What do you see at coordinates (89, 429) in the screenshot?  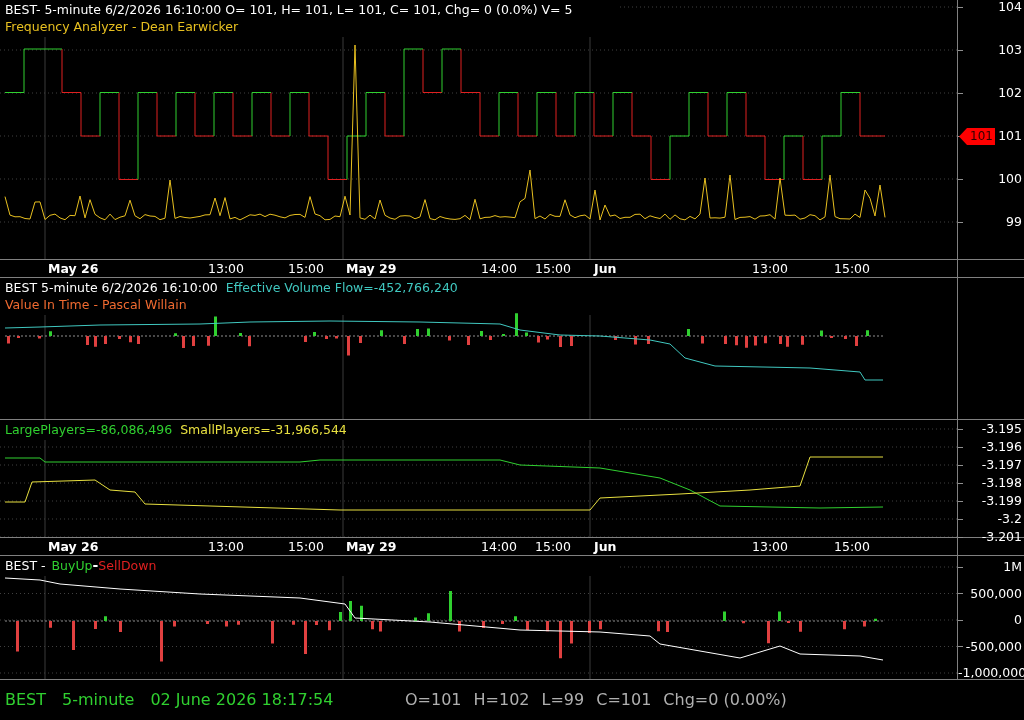 I see `legend-text: LargePlayers=-86,086,496` at bounding box center [89, 429].